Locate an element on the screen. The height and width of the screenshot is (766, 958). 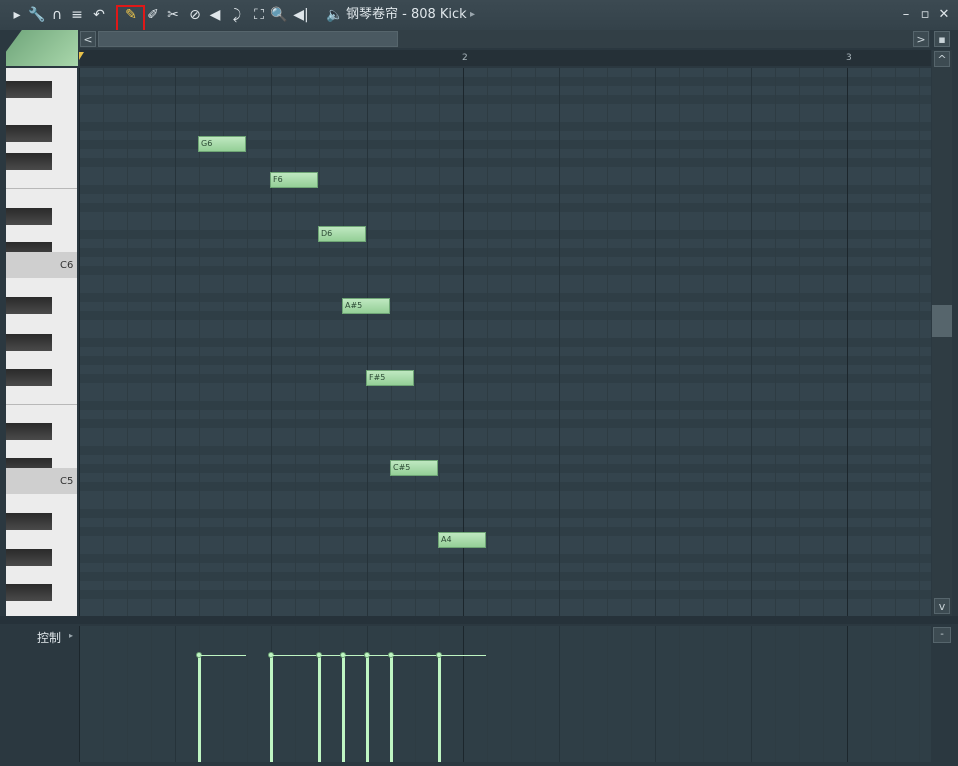
zoom-icon: 🔍 is located at coordinates (279, 15).